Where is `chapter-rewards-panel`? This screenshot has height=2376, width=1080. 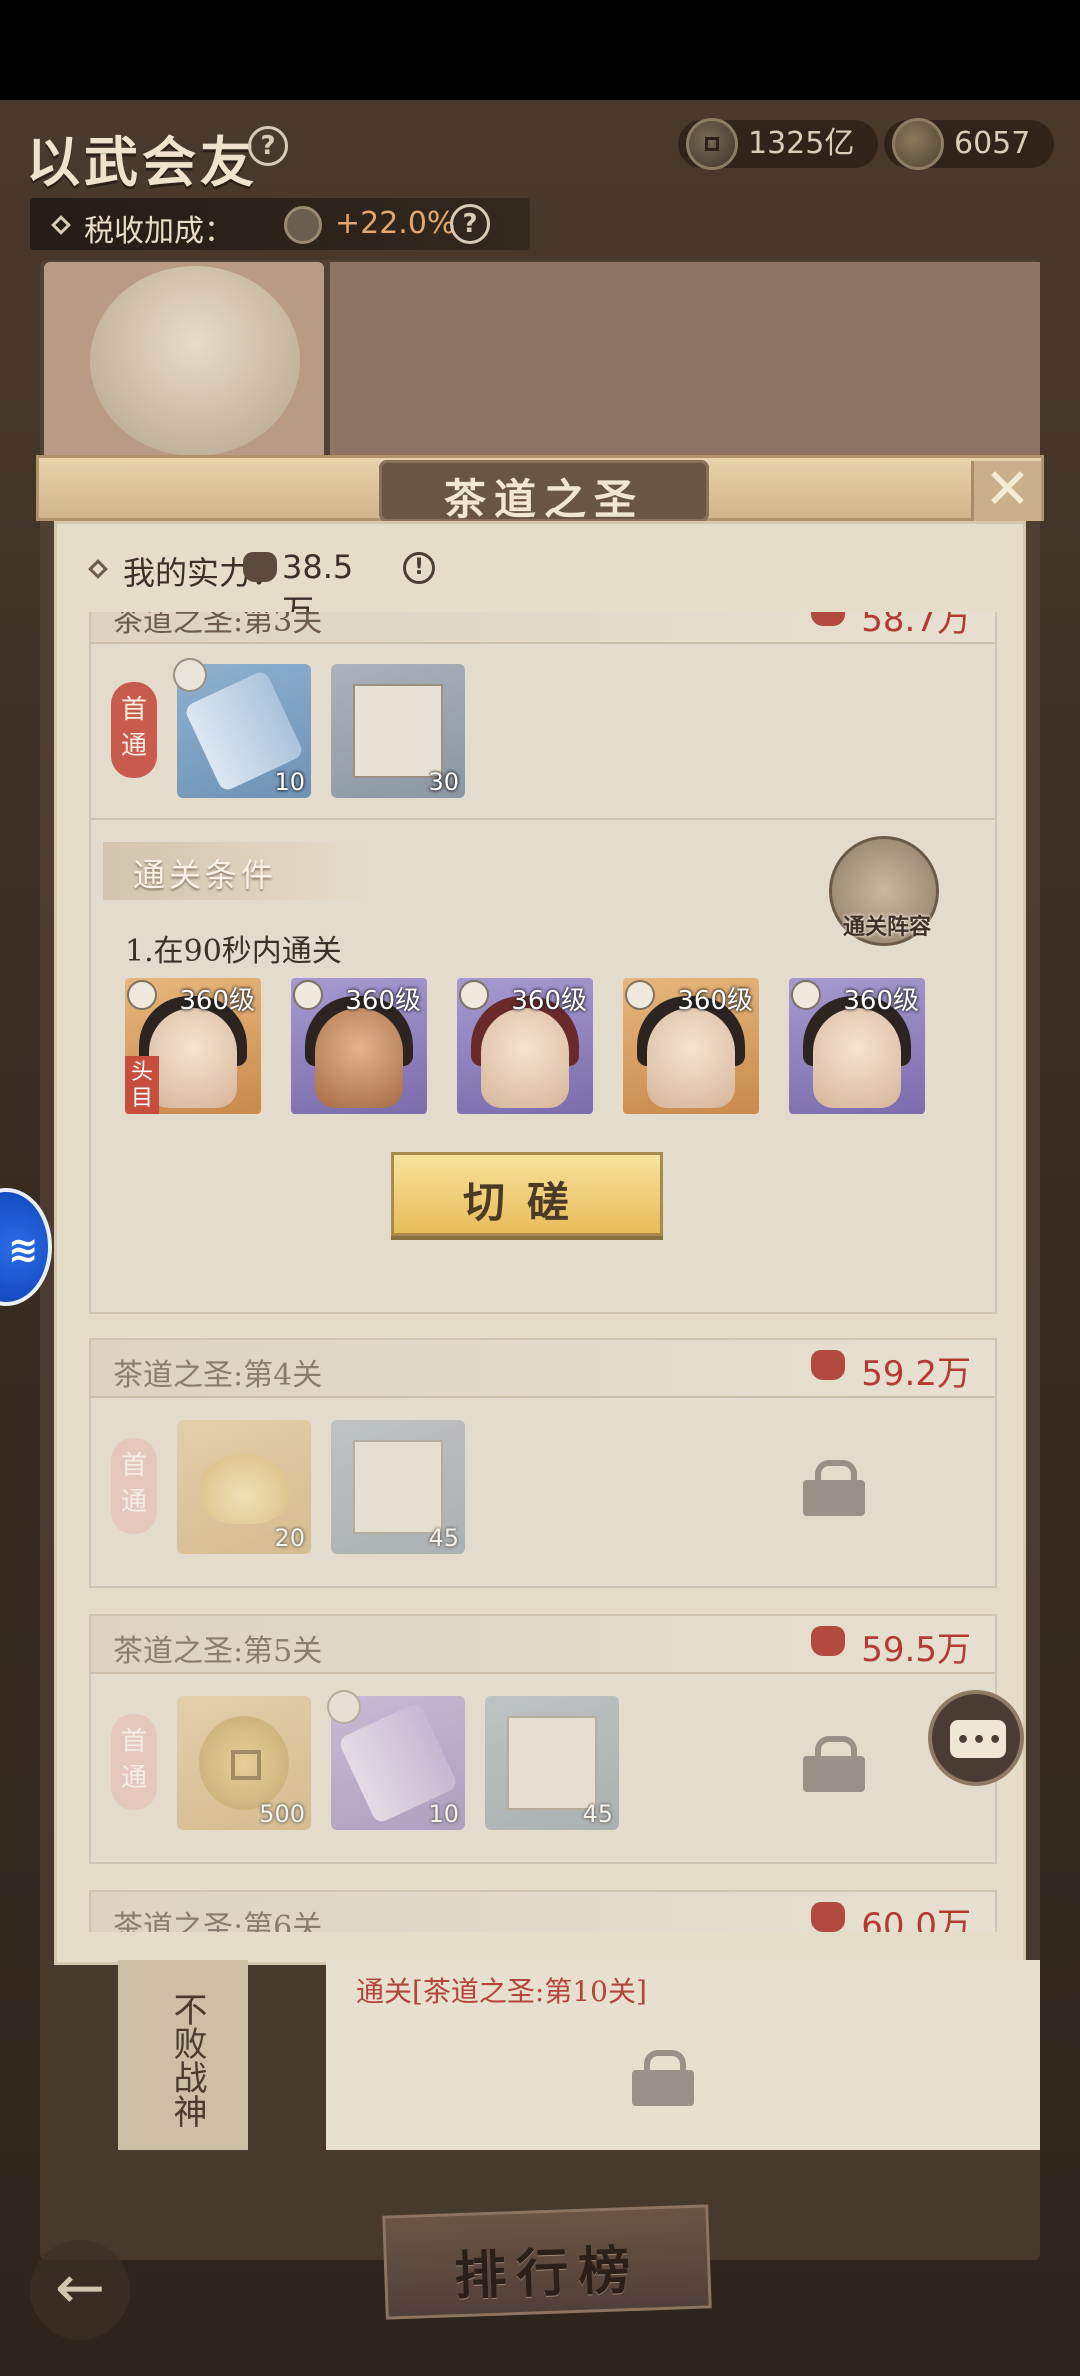
chapter-rewards-panel is located at coordinates (685, 362).